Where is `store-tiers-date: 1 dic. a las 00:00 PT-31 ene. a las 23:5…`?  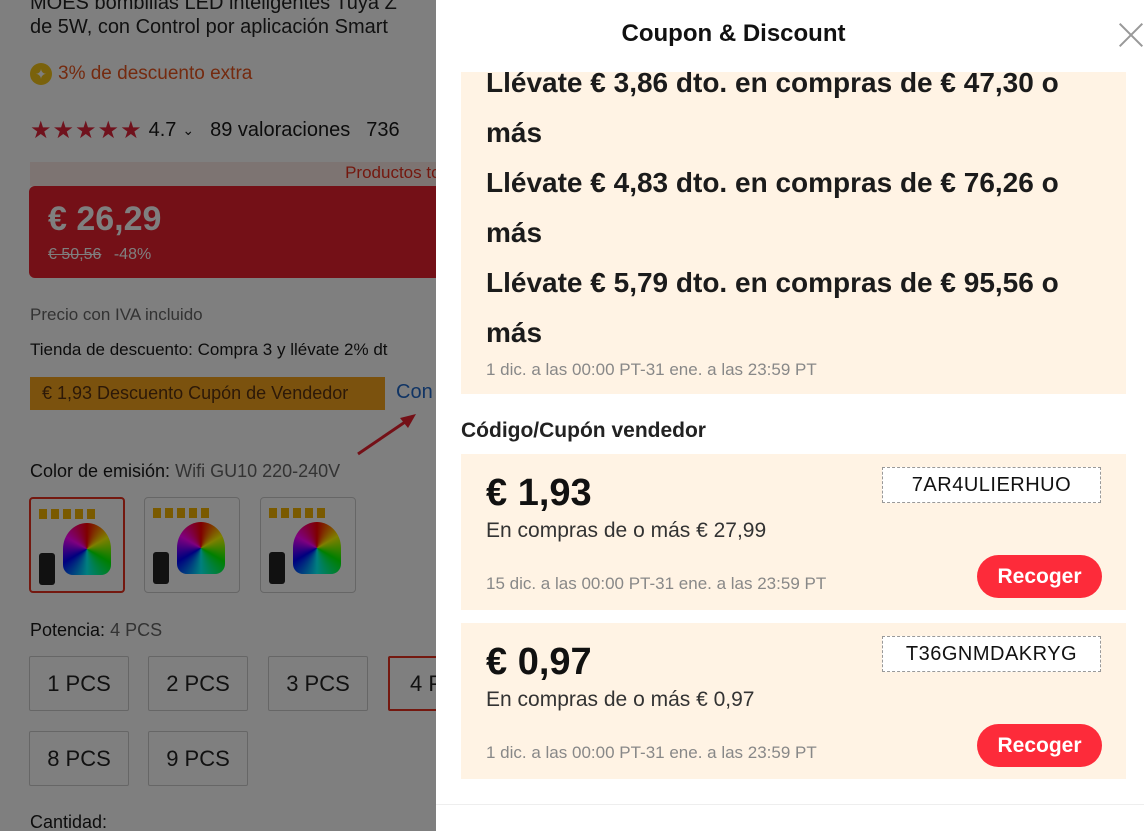
store-tiers-date: 1 dic. a las 00:00 PT-31 ene. a las 23:5… is located at coordinates (651, 369).